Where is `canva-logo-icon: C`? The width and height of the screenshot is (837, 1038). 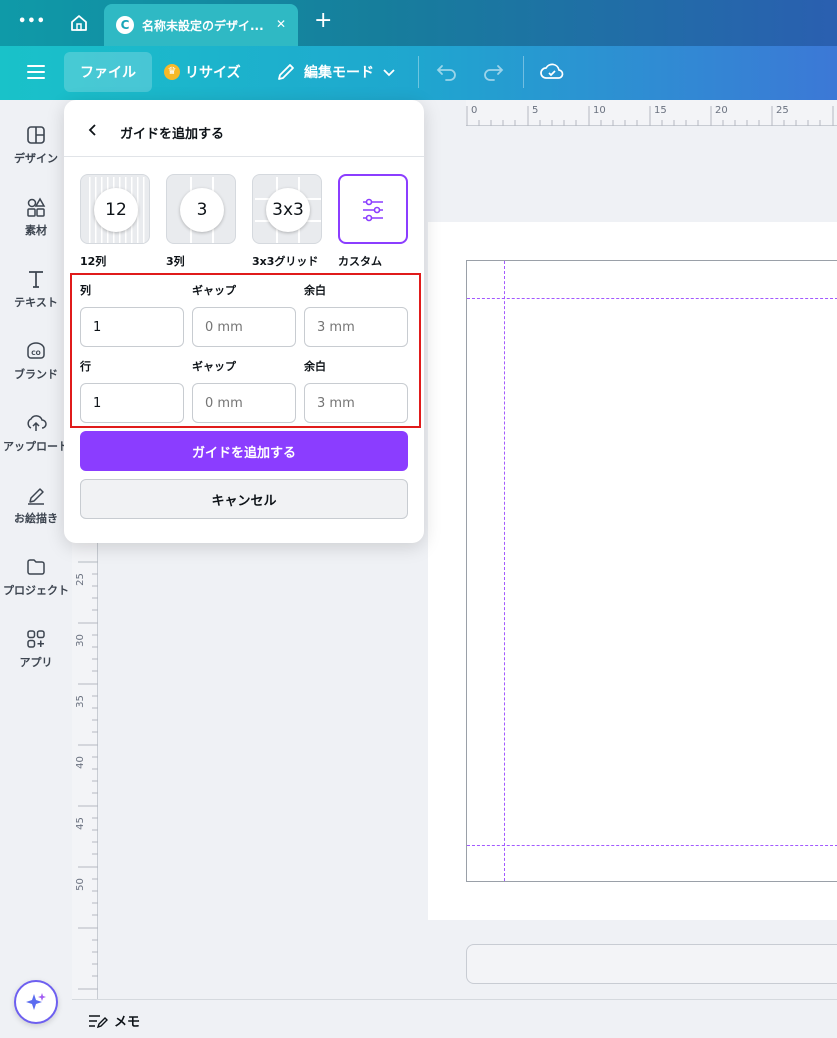 canva-logo-icon: C is located at coordinates (125, 25).